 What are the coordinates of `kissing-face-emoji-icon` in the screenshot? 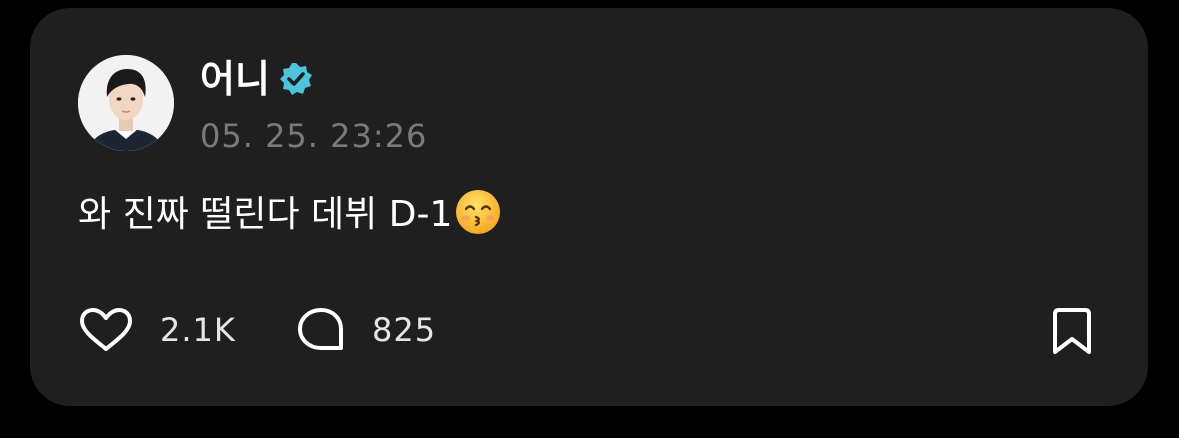 It's located at (478, 212).